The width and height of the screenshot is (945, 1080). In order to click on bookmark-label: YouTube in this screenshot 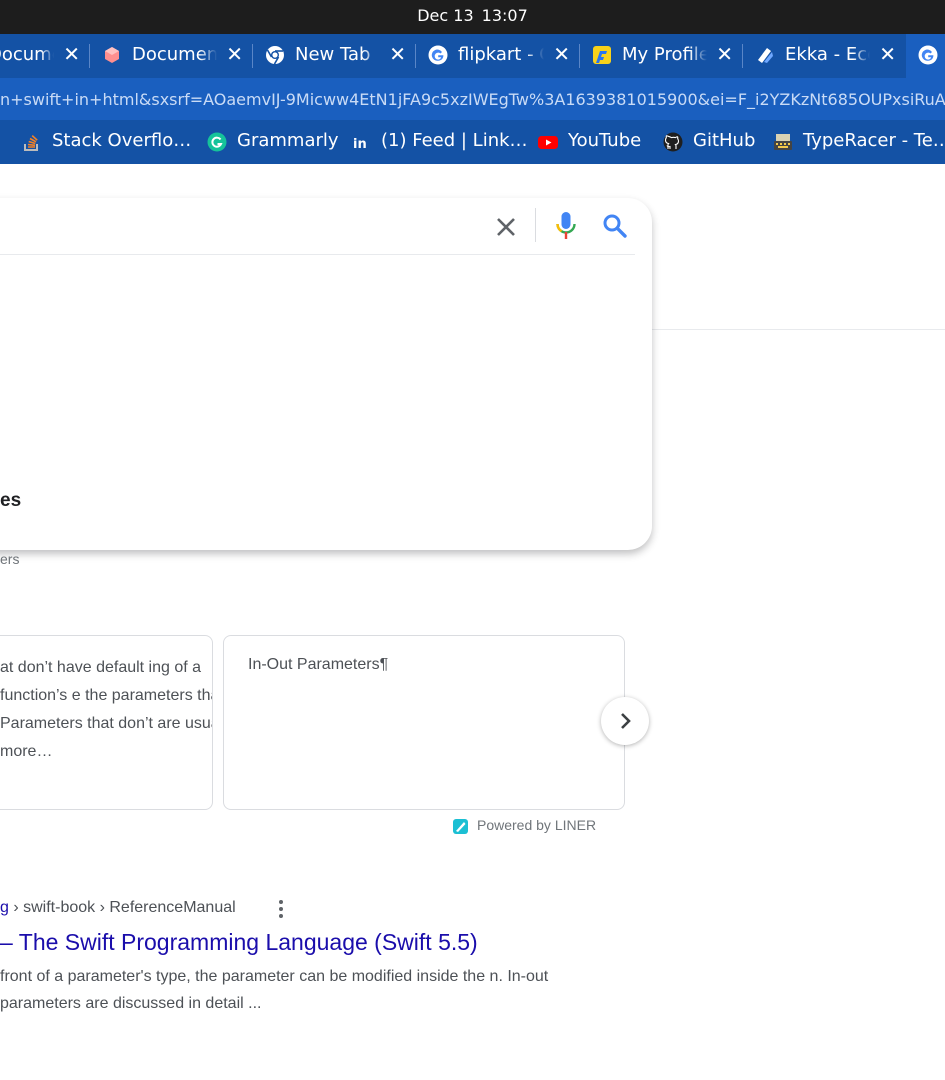, I will do `click(605, 140)`.